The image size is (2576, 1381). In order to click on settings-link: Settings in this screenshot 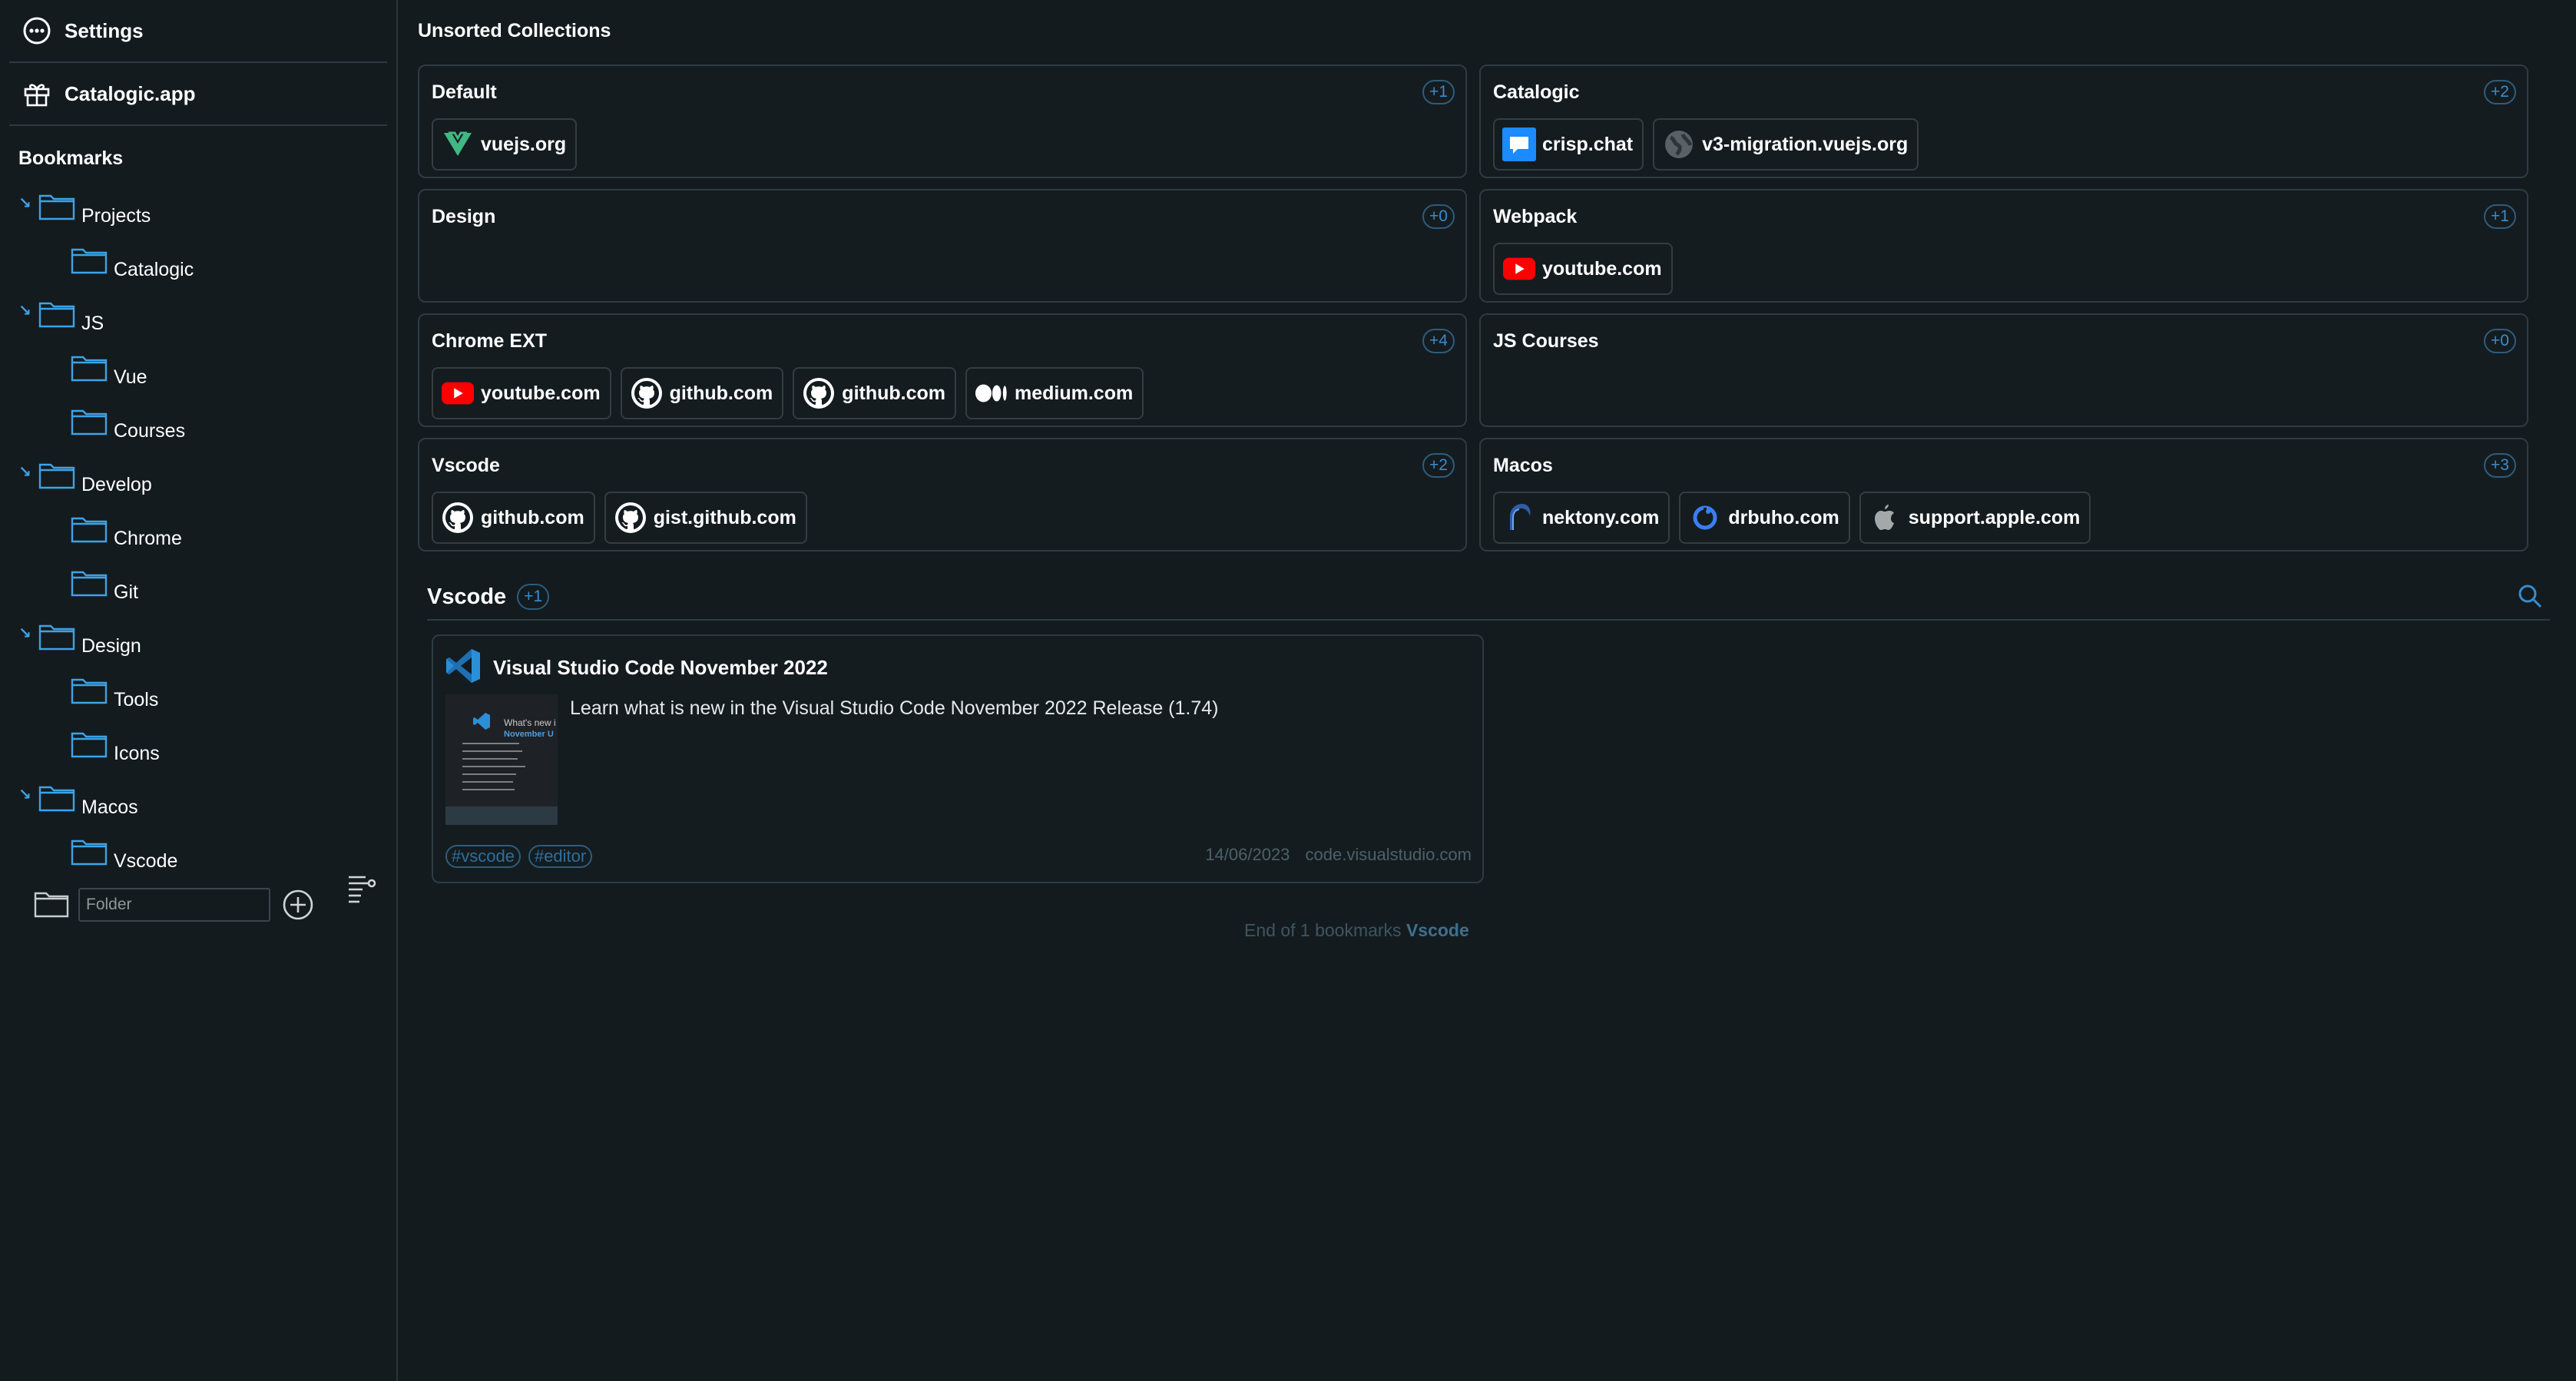, I will do `click(198, 31)`.